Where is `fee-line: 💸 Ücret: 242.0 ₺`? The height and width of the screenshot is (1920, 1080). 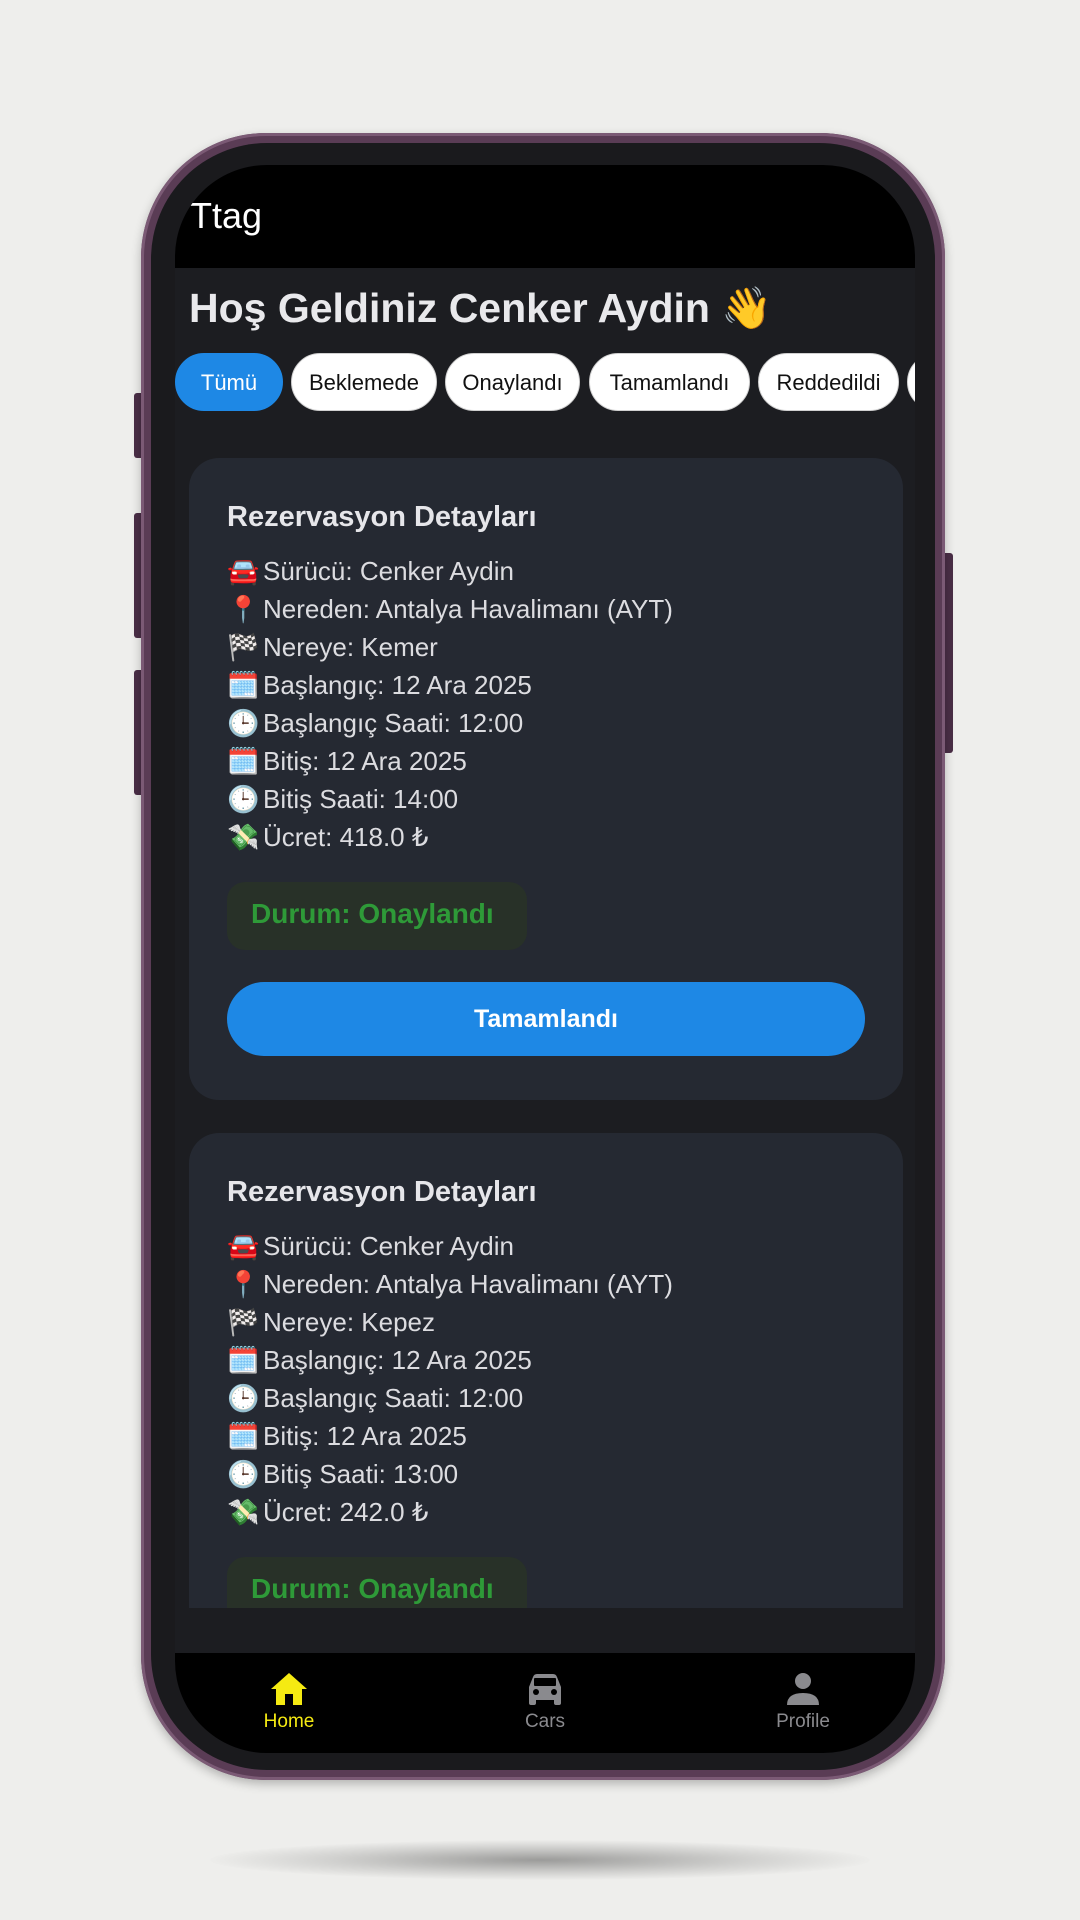
fee-line: 💸 Ücret: 242.0 ₺ is located at coordinates (327, 1512).